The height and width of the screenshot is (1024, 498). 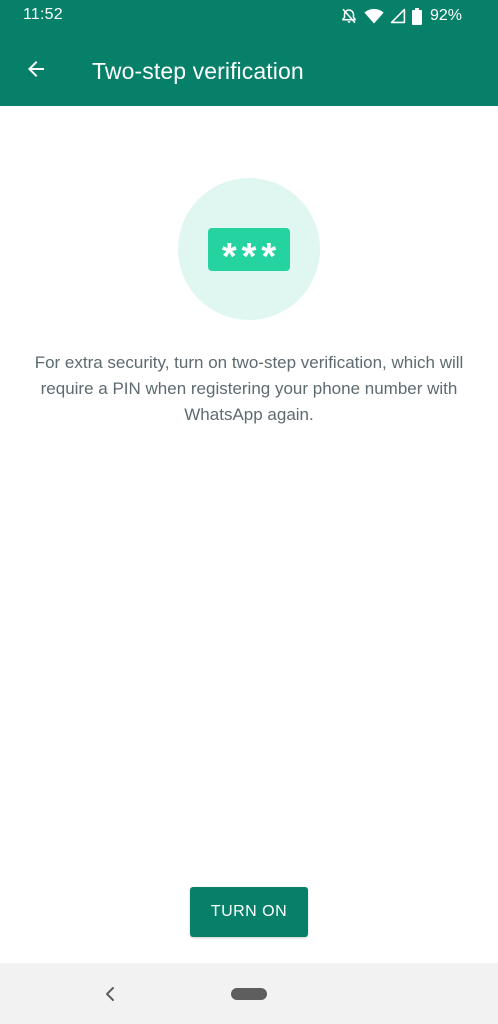 I want to click on nav-back-icon, so click(x=110, y=994).